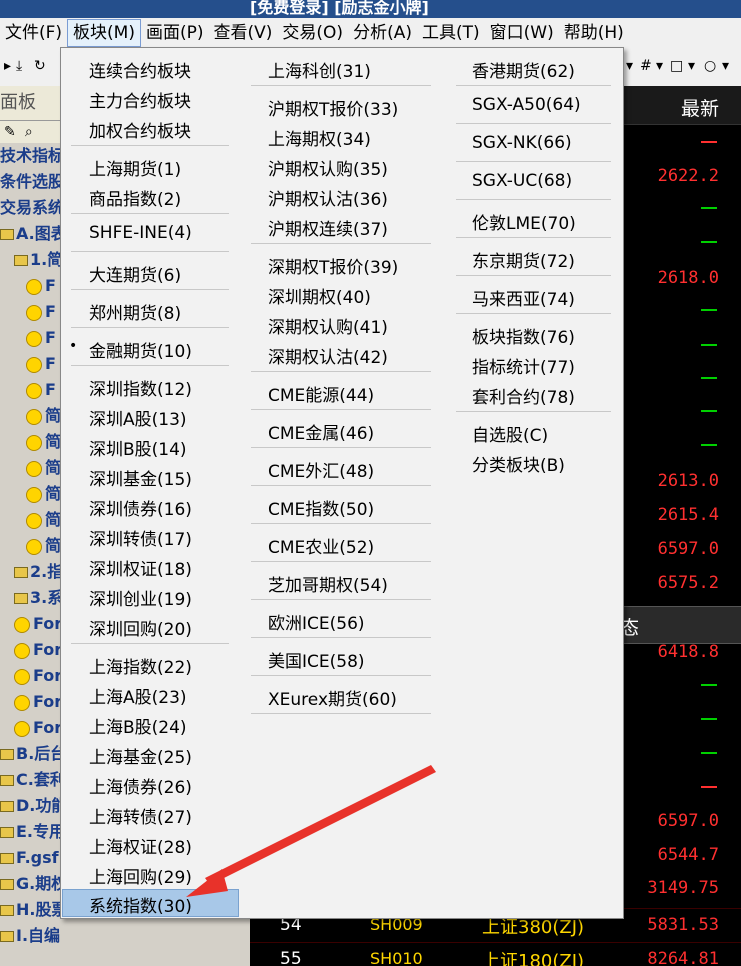 This screenshot has height=966, width=741. Describe the element at coordinates (138, 447) in the screenshot. I see `menu-item: 深圳B股(14)` at that location.